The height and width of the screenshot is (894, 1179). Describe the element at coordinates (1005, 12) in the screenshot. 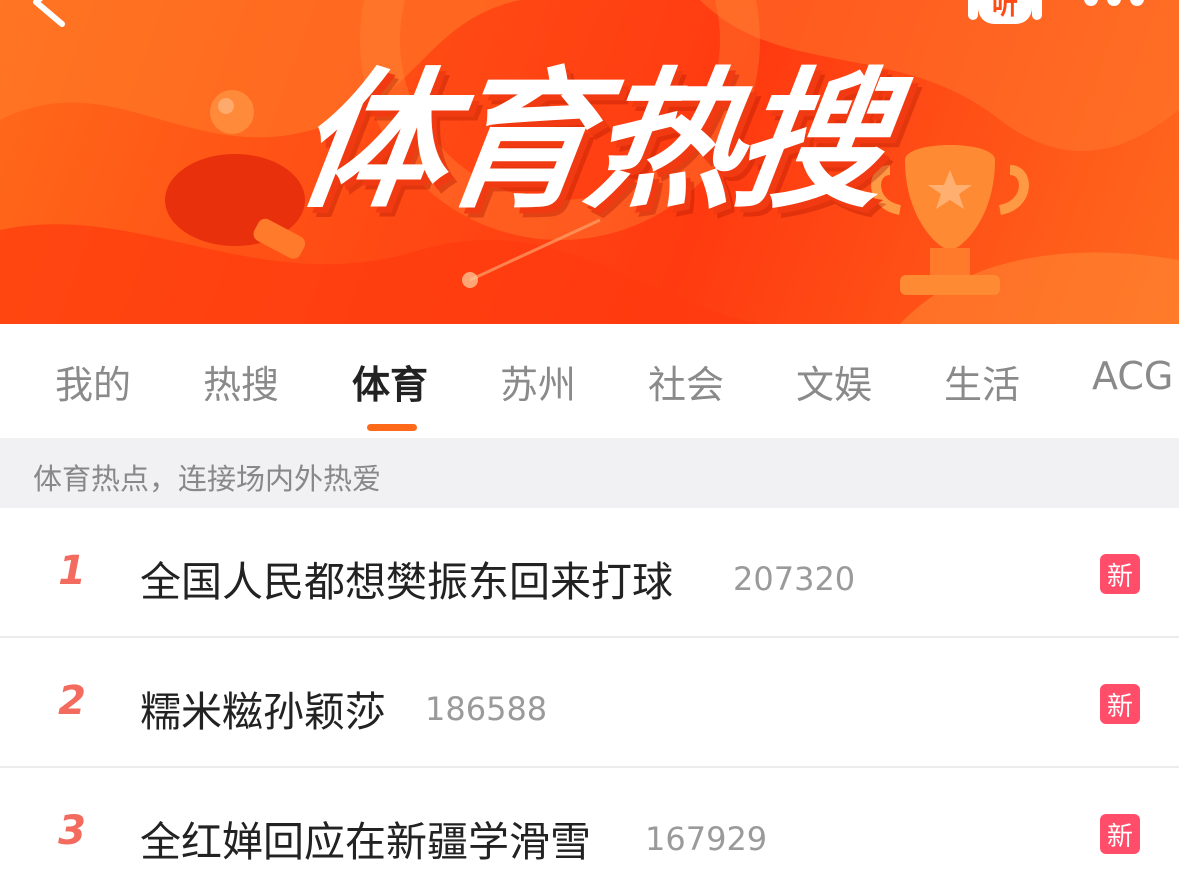

I see `listen-label: 听` at that location.